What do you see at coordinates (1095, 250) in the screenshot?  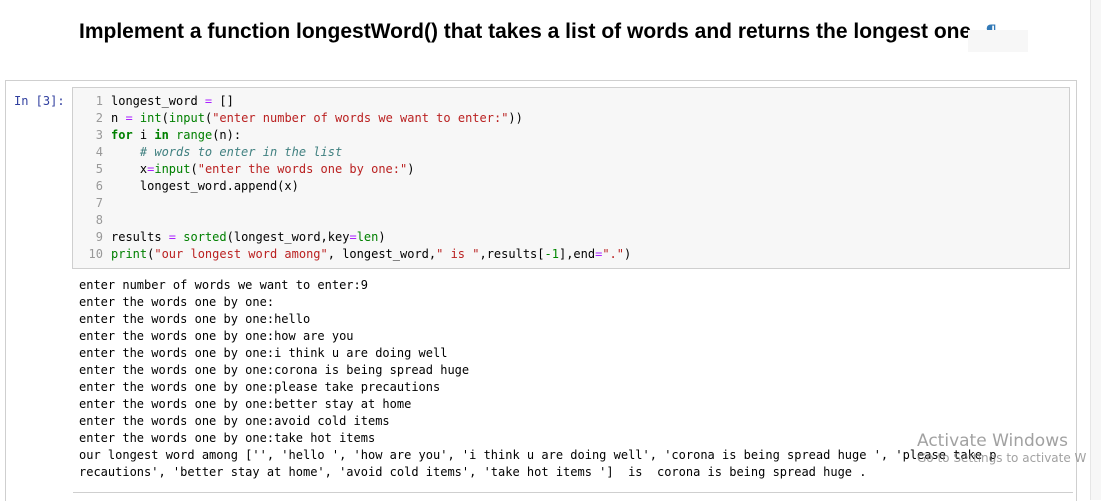 I see `scrollbar-track` at bounding box center [1095, 250].